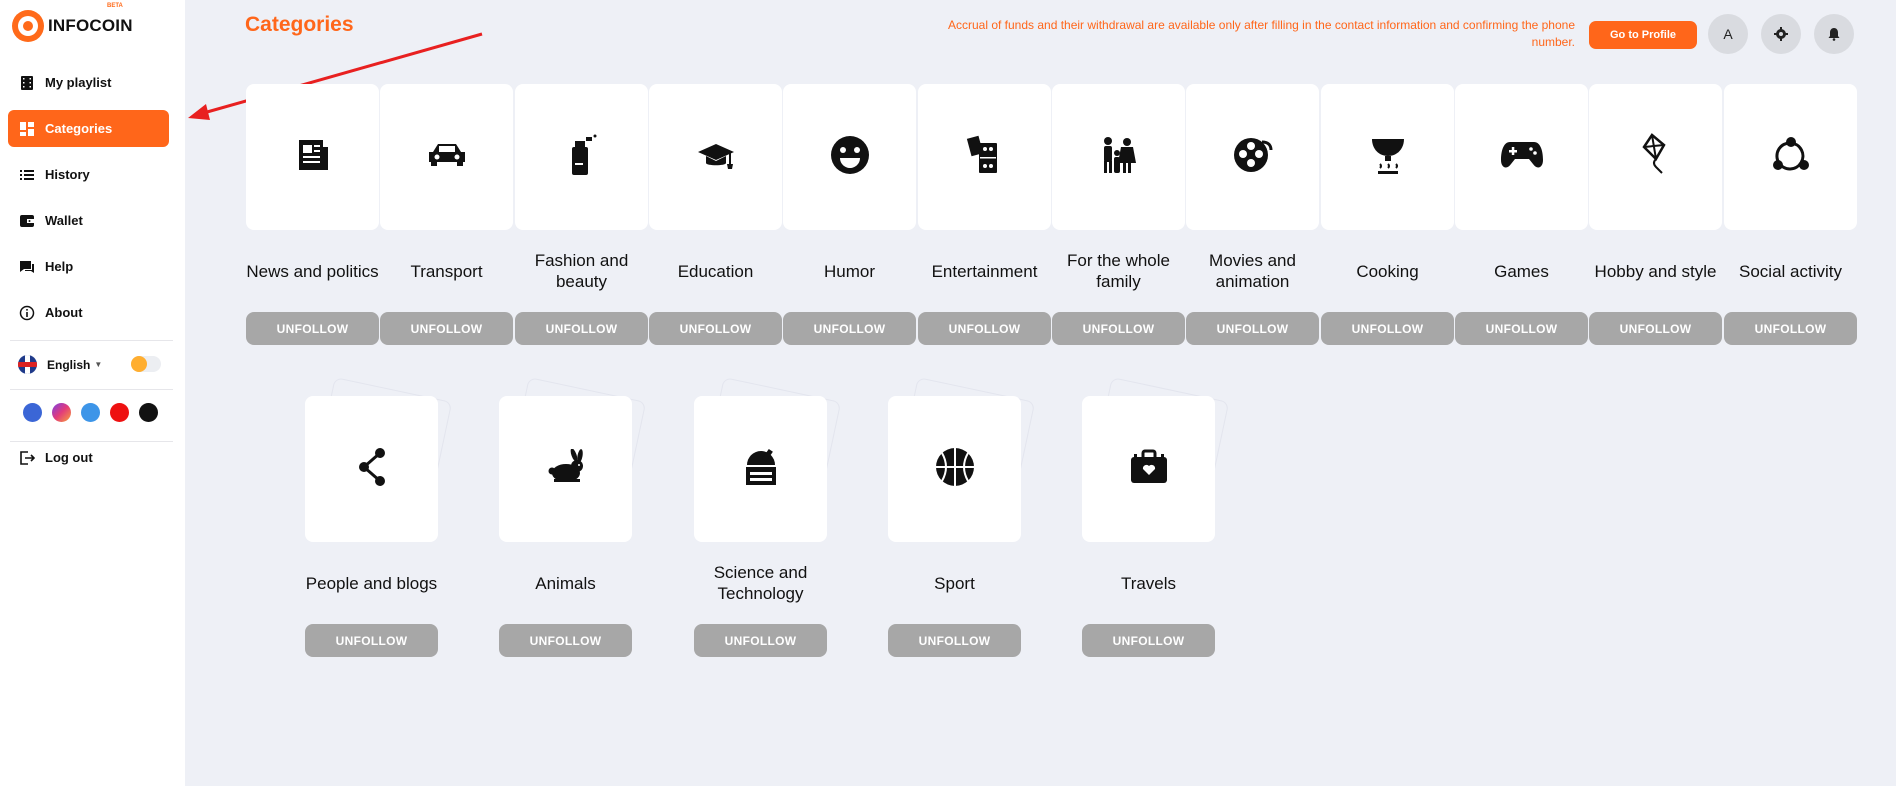 This screenshot has width=1896, height=786. Describe the element at coordinates (90, 412) in the screenshot. I see `twitter-icon` at that location.